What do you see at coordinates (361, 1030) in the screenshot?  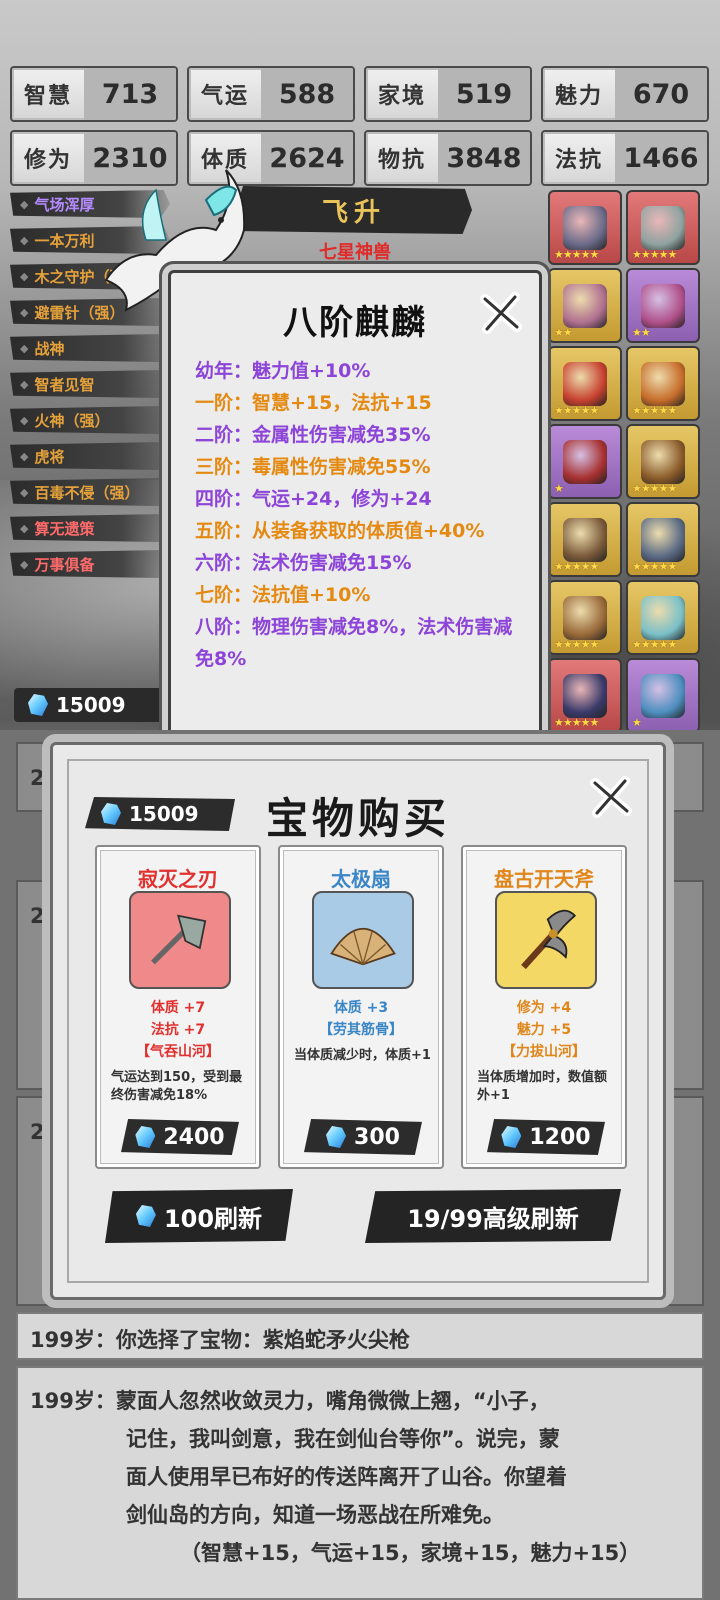 I see `item-skill: 【劳其筋骨】` at bounding box center [361, 1030].